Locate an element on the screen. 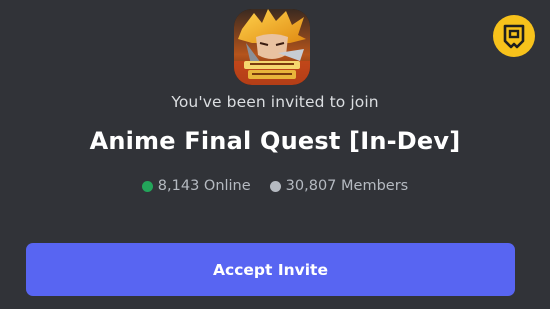 This screenshot has width=550, height=309. server-stats: 8,143 Online 30,807 Members is located at coordinates (275, 186).